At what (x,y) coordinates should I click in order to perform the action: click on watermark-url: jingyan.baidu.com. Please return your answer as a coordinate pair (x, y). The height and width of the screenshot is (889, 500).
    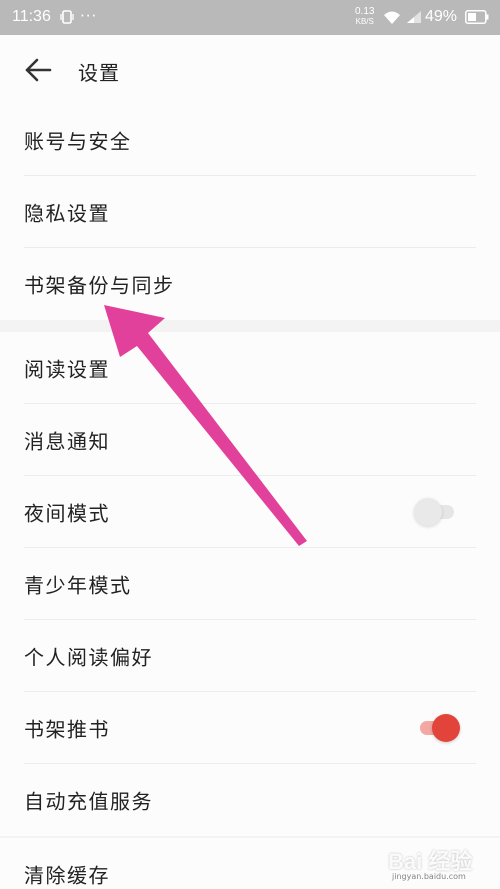
    Looking at the image, I should click on (429, 876).